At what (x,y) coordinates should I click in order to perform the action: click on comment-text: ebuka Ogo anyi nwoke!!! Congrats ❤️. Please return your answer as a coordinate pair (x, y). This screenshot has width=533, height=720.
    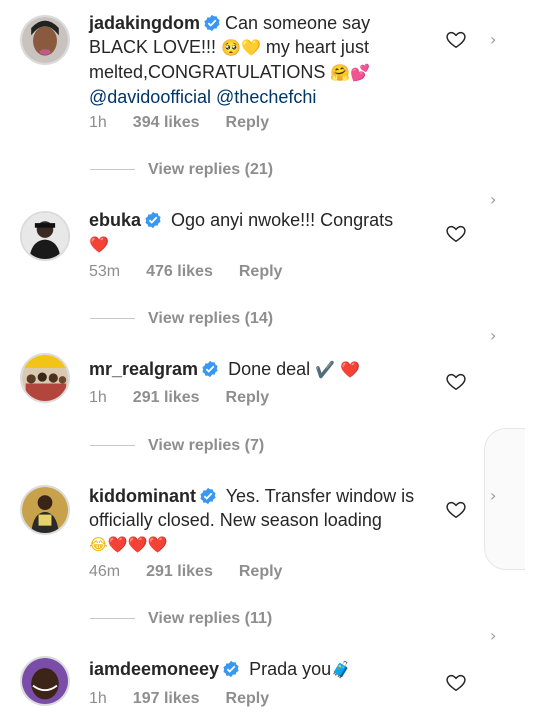
    Looking at the image, I should click on (259, 232).